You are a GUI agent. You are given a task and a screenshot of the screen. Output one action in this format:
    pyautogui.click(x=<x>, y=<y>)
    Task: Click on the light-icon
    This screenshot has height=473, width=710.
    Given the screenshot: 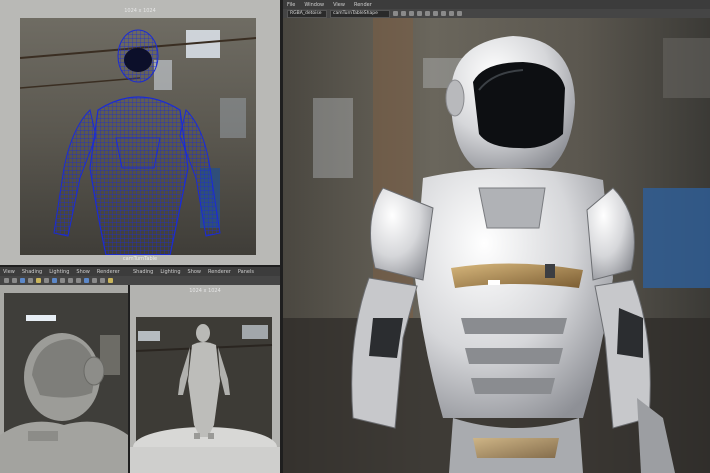 What is the action you would take?
    pyautogui.click(x=38, y=280)
    